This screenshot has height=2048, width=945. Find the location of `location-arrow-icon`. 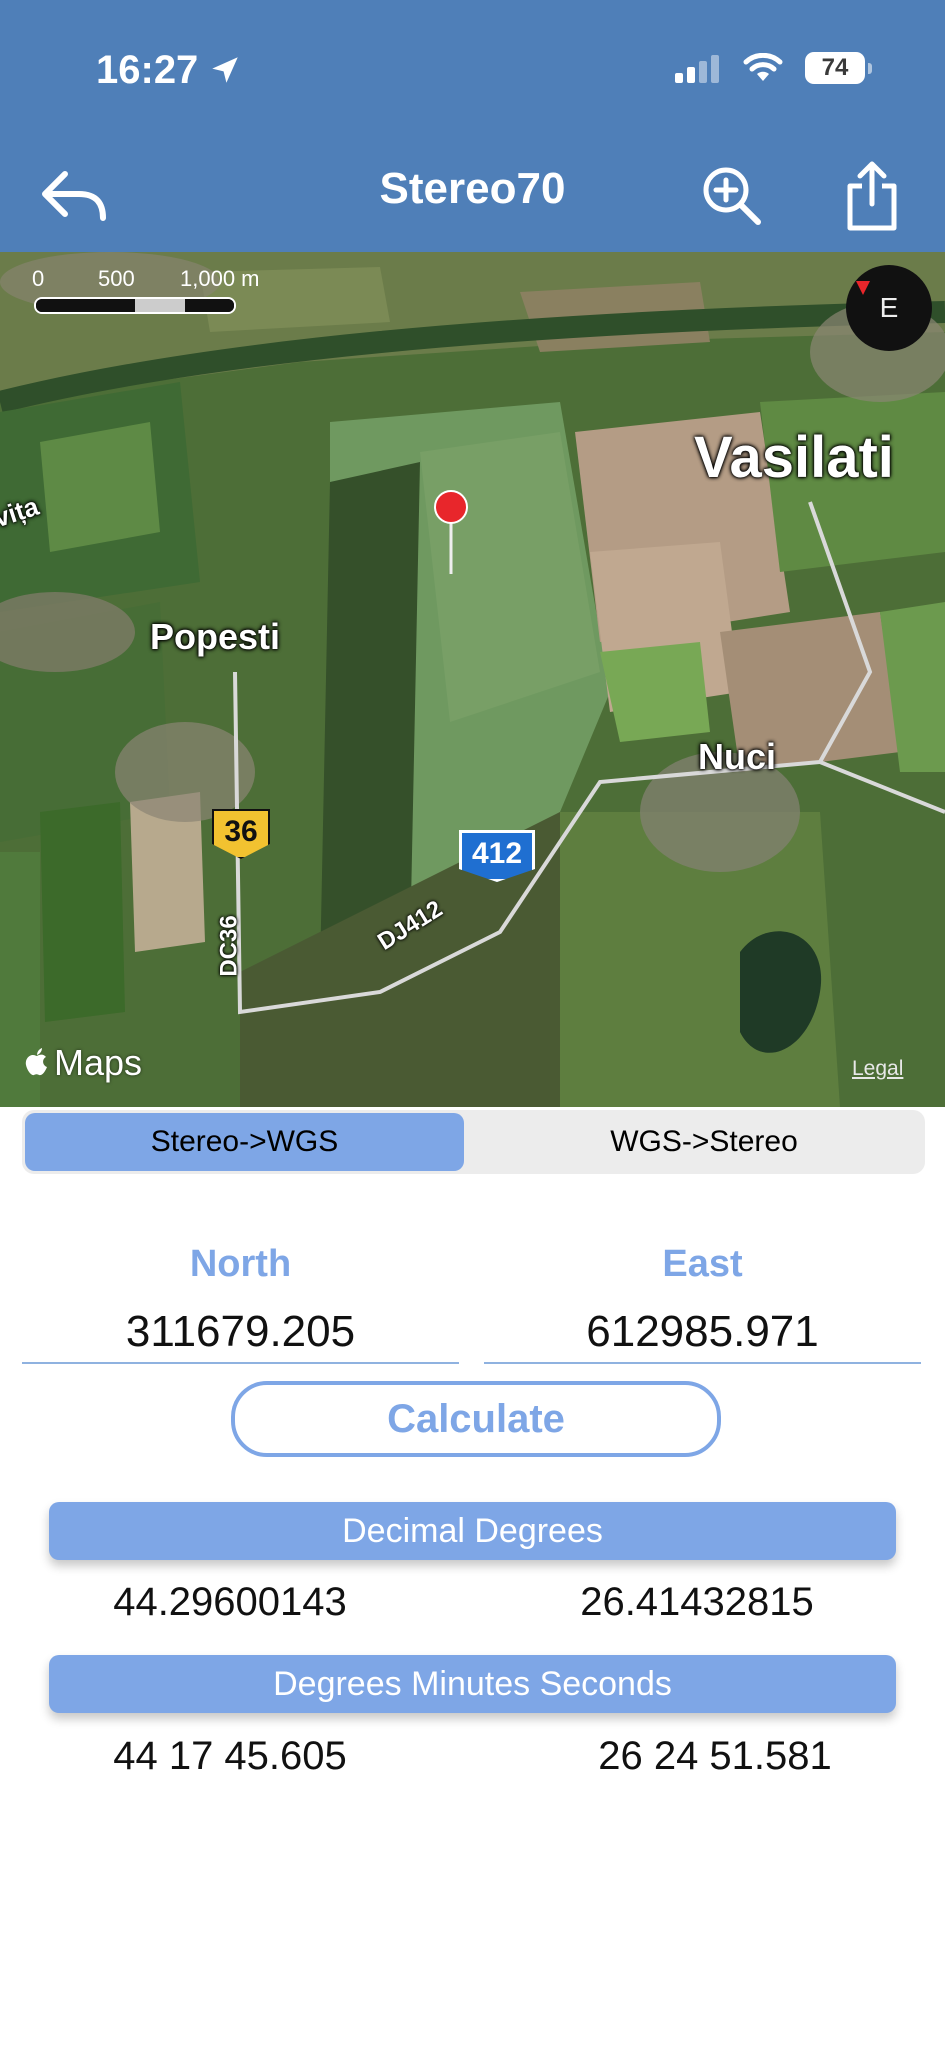

location-arrow-icon is located at coordinates (225, 70).